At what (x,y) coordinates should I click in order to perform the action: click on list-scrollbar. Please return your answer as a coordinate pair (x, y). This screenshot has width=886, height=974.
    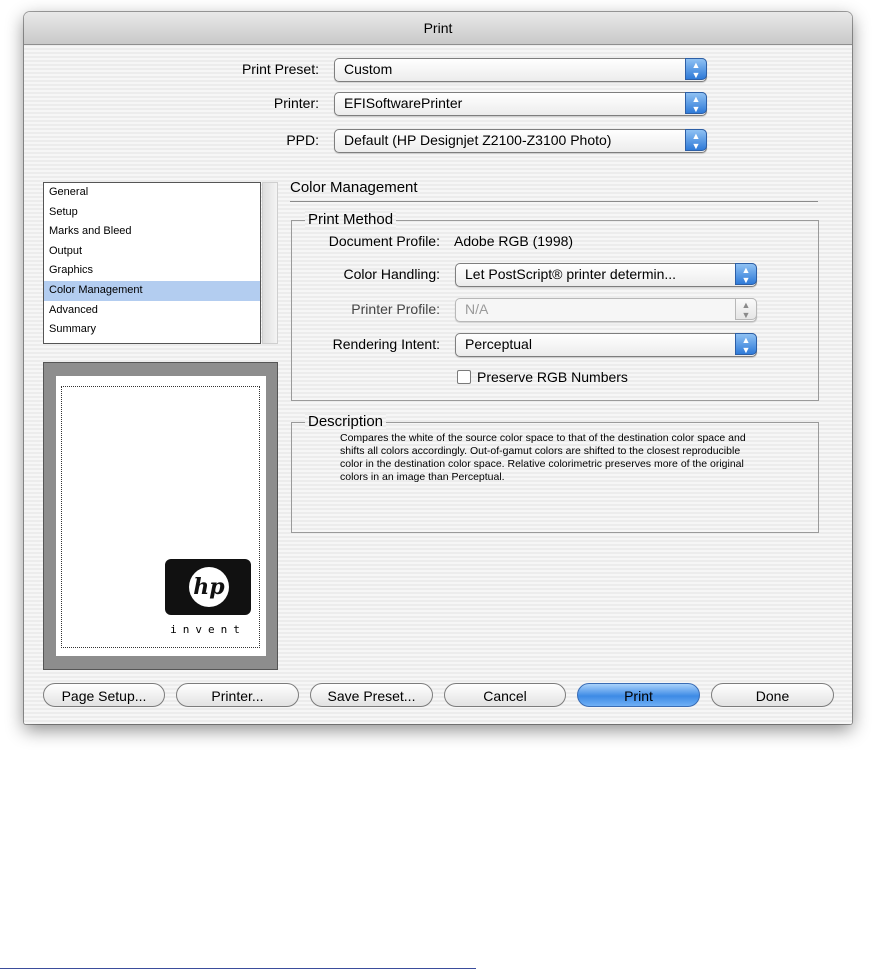
    Looking at the image, I should click on (270, 263).